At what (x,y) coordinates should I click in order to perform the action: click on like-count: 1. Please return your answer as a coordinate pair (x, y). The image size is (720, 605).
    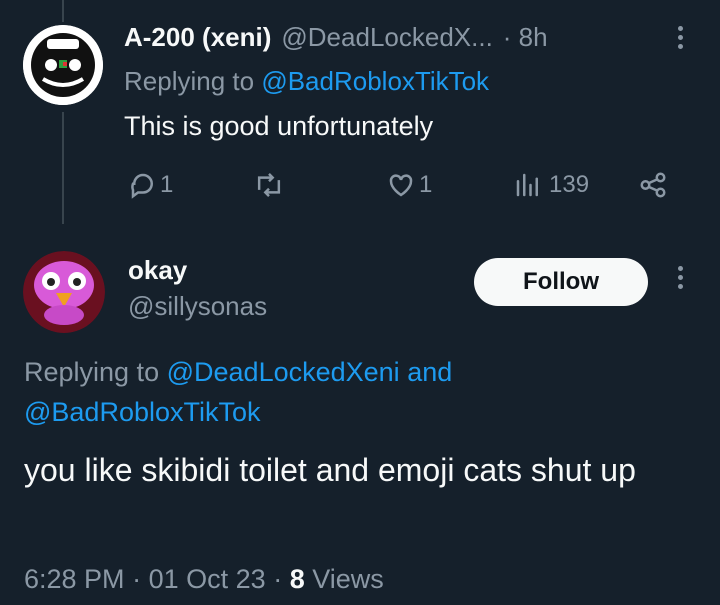
    Looking at the image, I should click on (426, 184).